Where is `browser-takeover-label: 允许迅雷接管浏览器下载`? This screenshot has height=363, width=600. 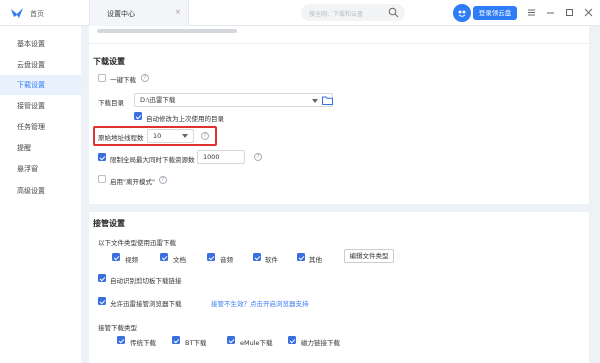 browser-takeover-label: 允许迅雷接管浏览器下载 is located at coordinates (146, 304).